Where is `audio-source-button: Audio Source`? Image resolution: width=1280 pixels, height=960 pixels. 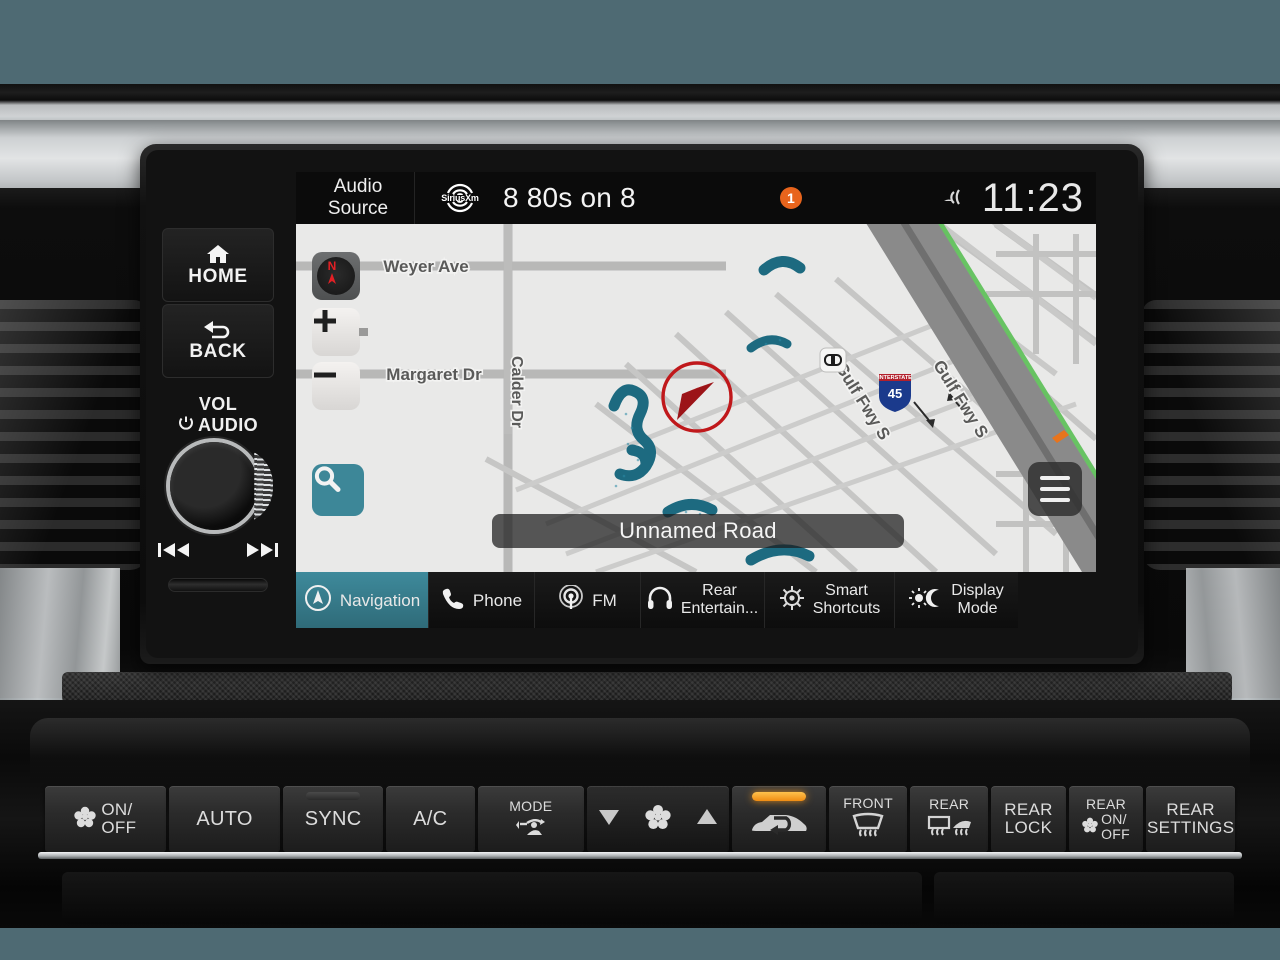
audio-source-button: Audio Source is located at coordinates (355, 198).